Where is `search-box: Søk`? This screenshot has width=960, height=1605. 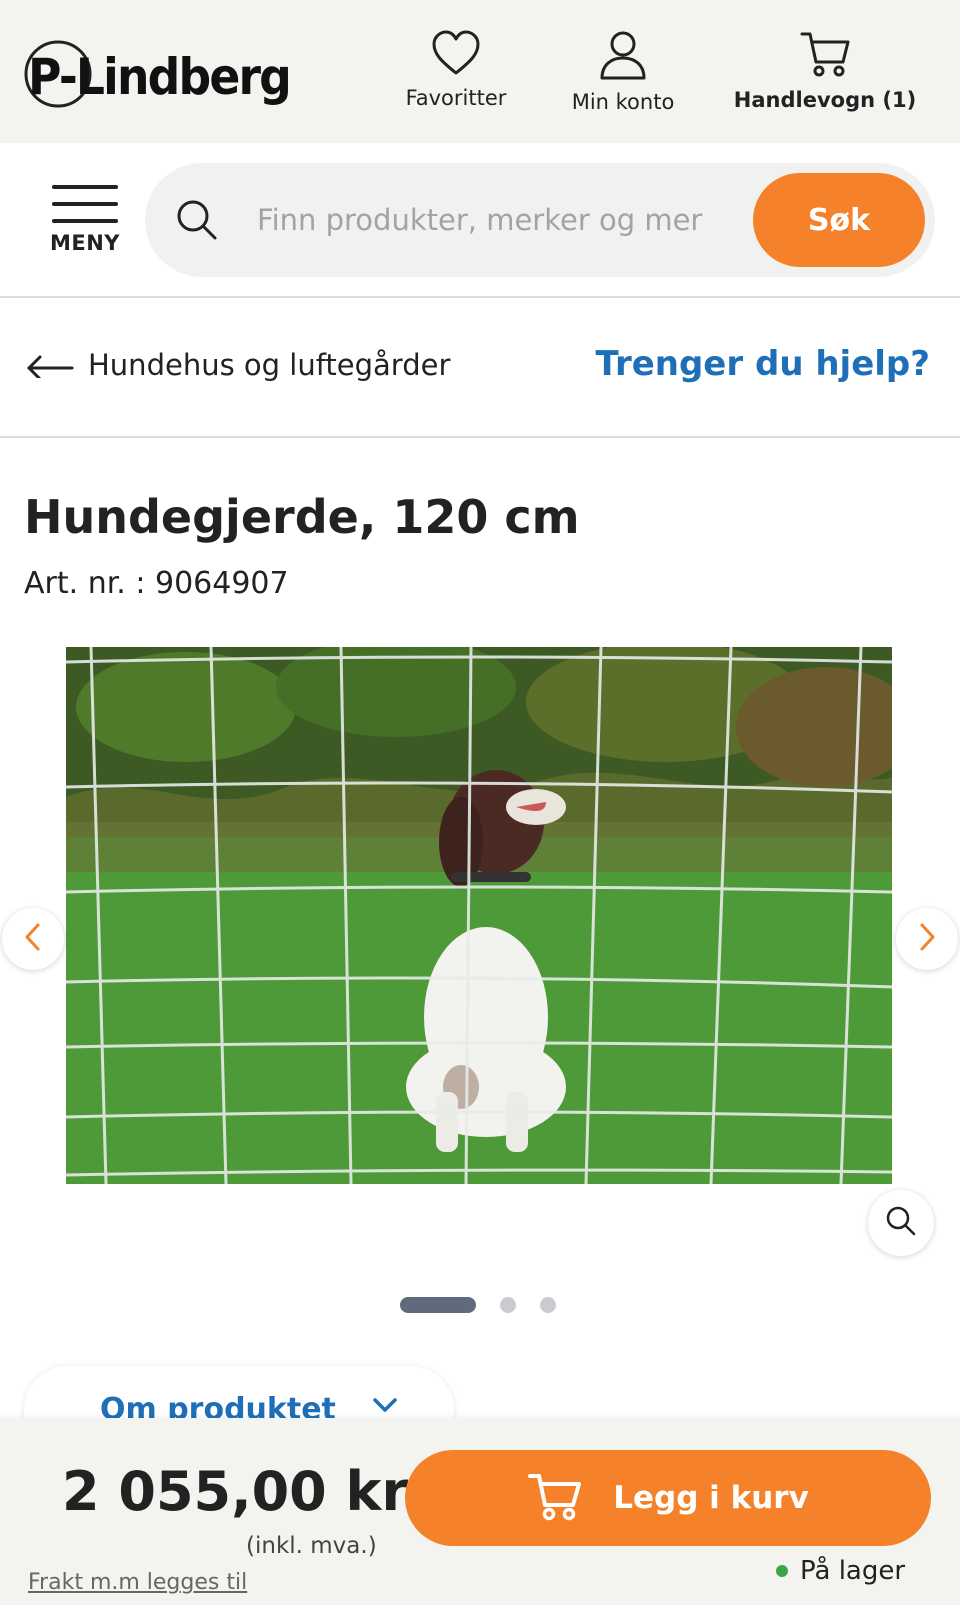 search-box: Søk is located at coordinates (540, 220).